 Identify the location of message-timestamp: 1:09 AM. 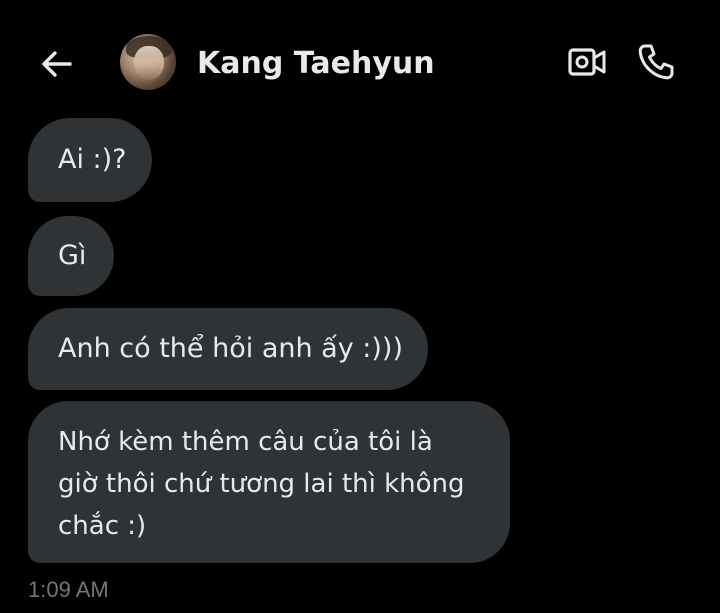
(68, 589).